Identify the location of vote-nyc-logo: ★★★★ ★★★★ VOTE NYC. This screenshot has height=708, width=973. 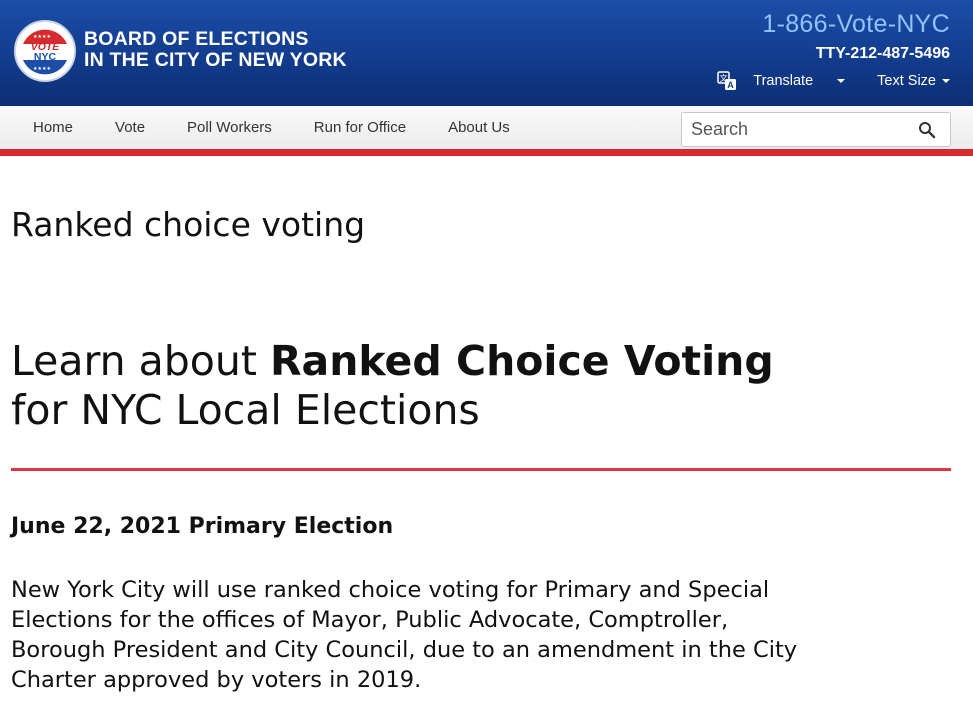
(45, 51).